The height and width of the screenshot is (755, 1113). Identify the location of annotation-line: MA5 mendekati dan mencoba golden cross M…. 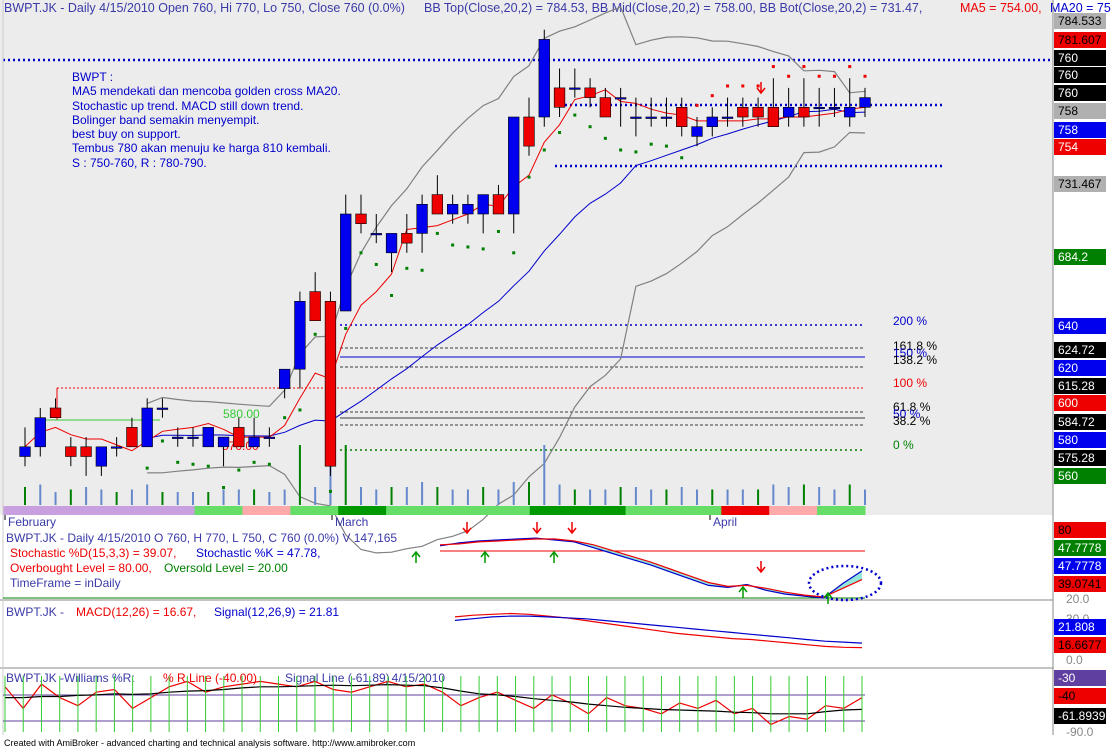
(206, 91).